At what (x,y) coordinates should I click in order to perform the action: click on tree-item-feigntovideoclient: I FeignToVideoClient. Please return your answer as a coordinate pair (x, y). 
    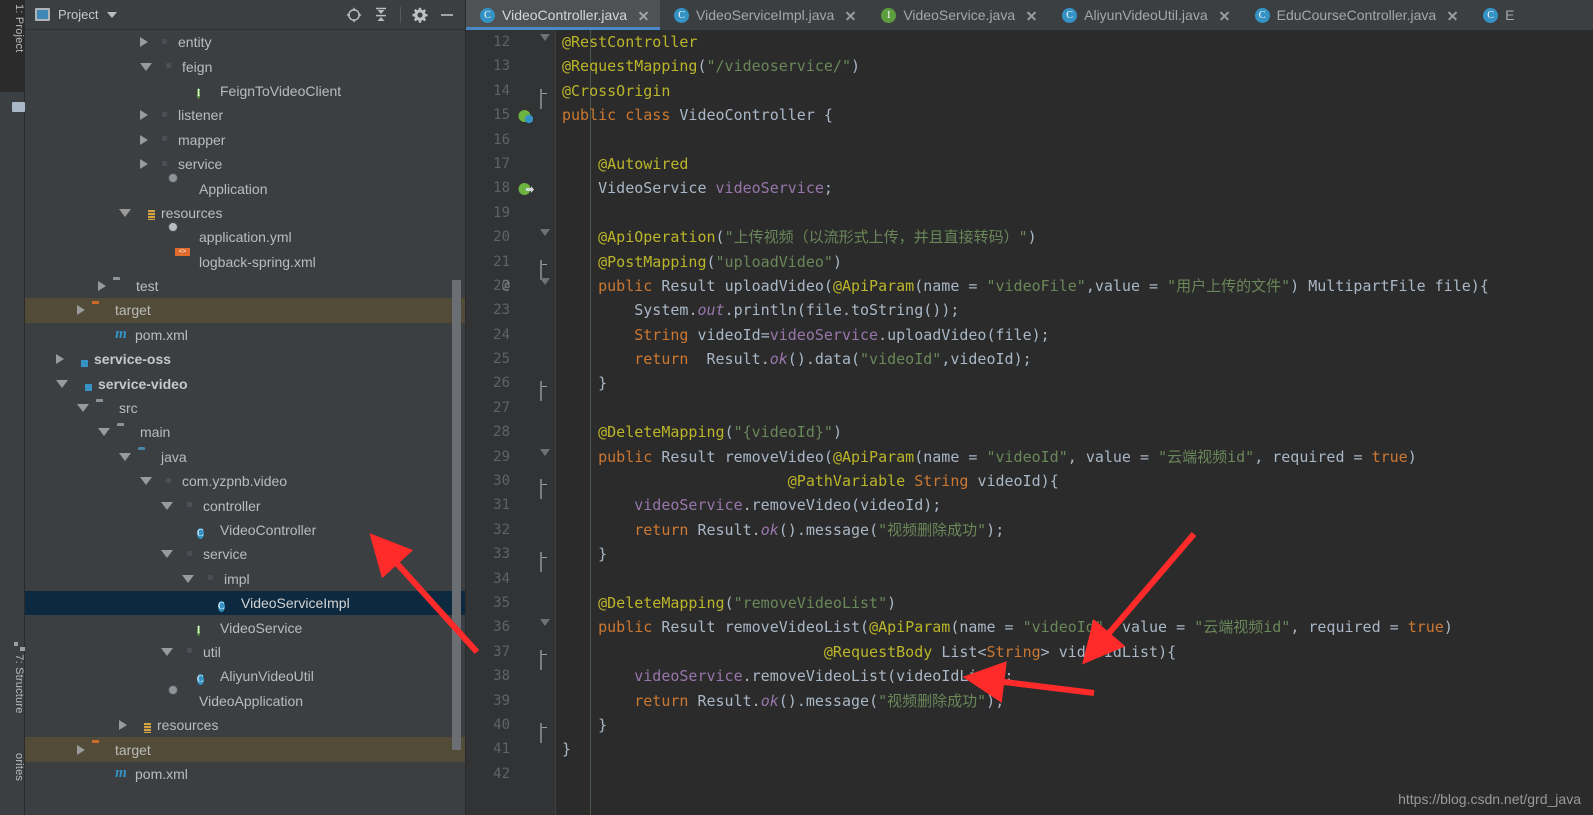
    Looking at the image, I should click on (245, 91).